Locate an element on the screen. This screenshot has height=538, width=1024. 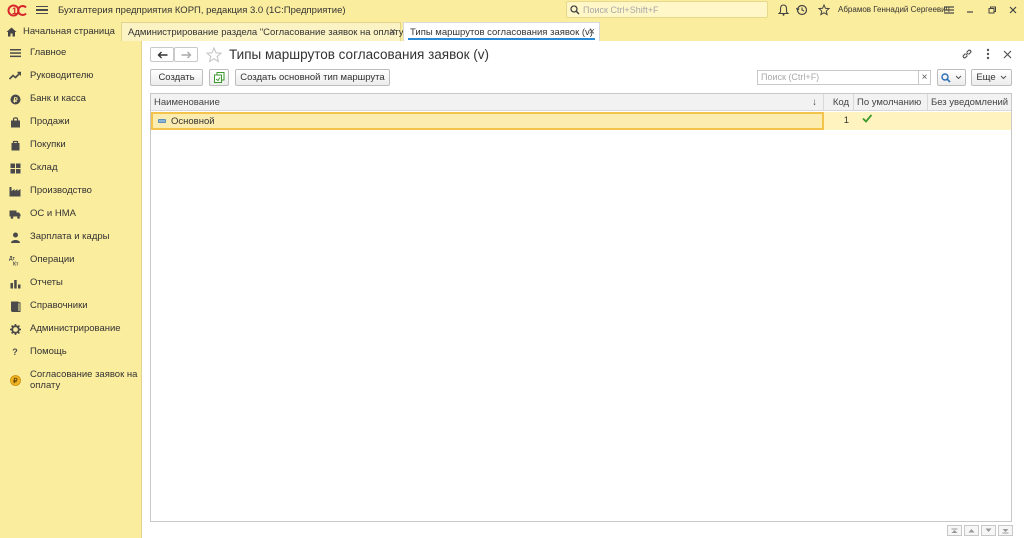
minimize-icon is located at coordinates (970, 10).